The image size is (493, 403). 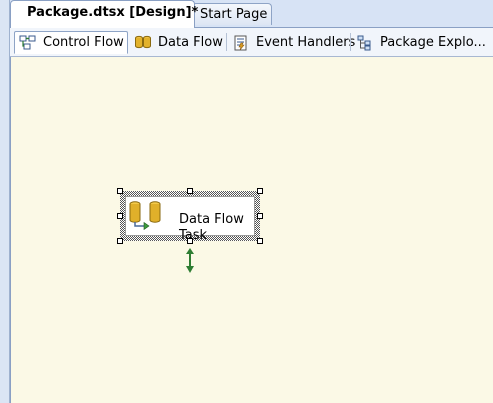 What do you see at coordinates (27, 42) in the screenshot?
I see `control-flow-icon` at bounding box center [27, 42].